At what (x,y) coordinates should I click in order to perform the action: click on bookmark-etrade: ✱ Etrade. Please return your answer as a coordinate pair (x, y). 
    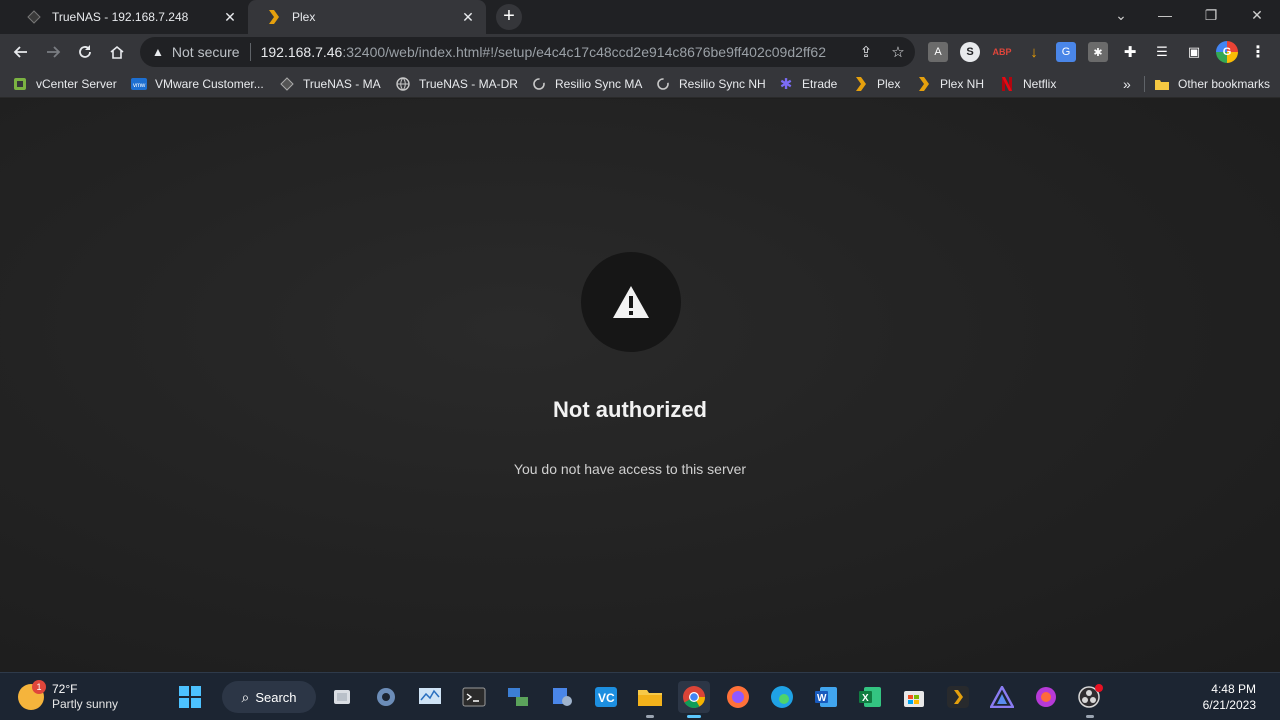
    Looking at the image, I should click on (808, 84).